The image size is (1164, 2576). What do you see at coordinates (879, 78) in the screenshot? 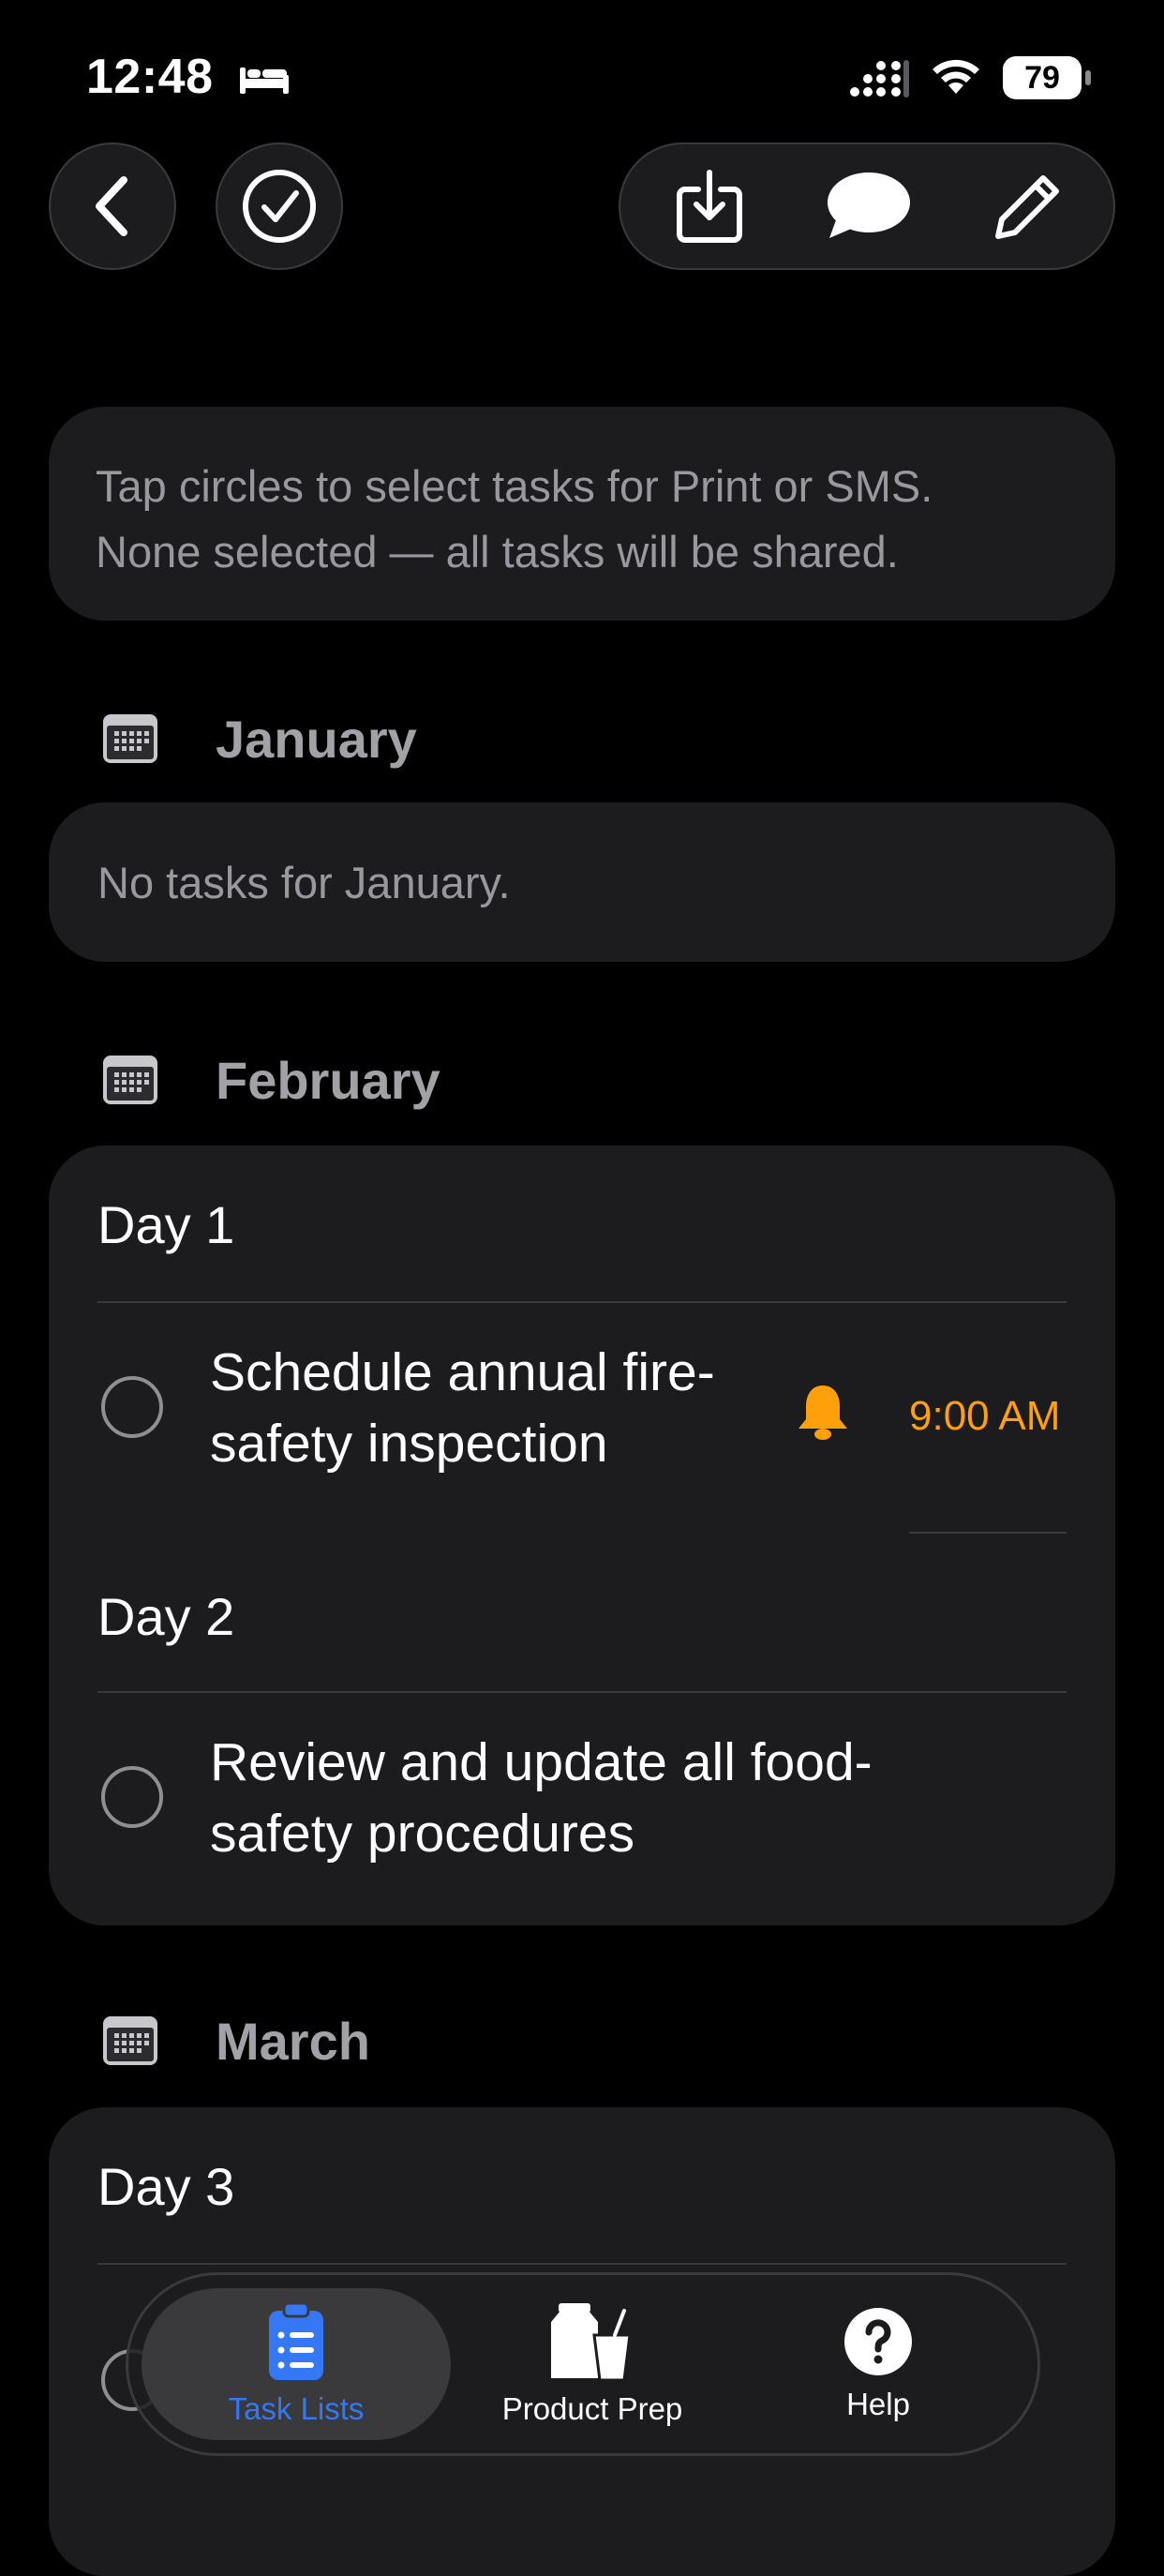
I see `cellular-signal-icon` at bounding box center [879, 78].